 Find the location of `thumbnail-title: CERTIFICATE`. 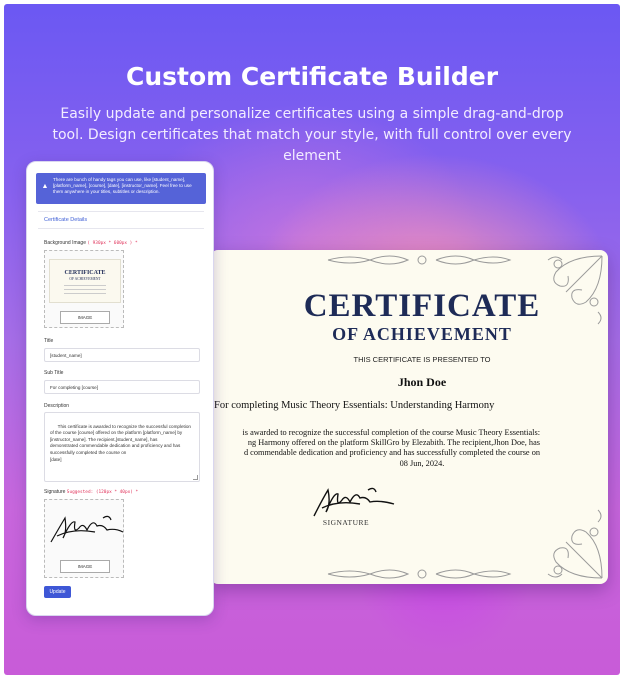

thumbnail-title: CERTIFICATE is located at coordinates (85, 273).